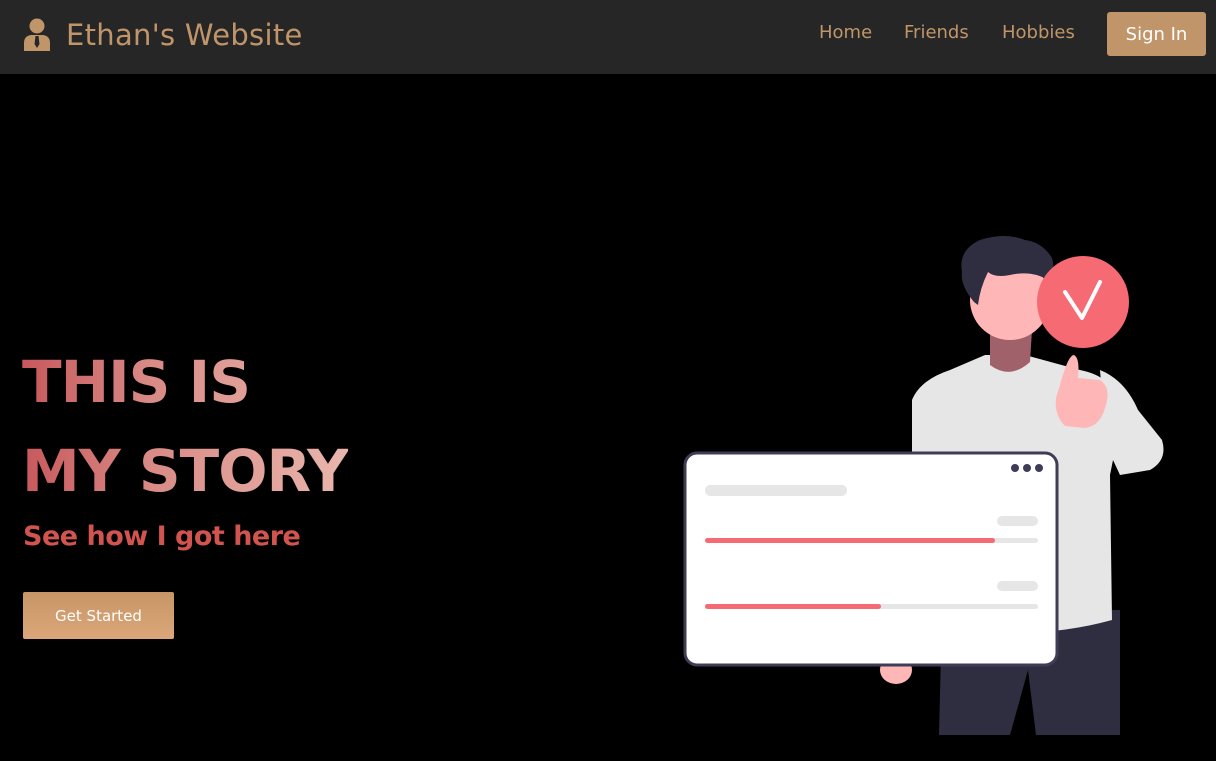 The height and width of the screenshot is (761, 1216). What do you see at coordinates (1027, 468) in the screenshot?
I see `more-dots-icon` at bounding box center [1027, 468].